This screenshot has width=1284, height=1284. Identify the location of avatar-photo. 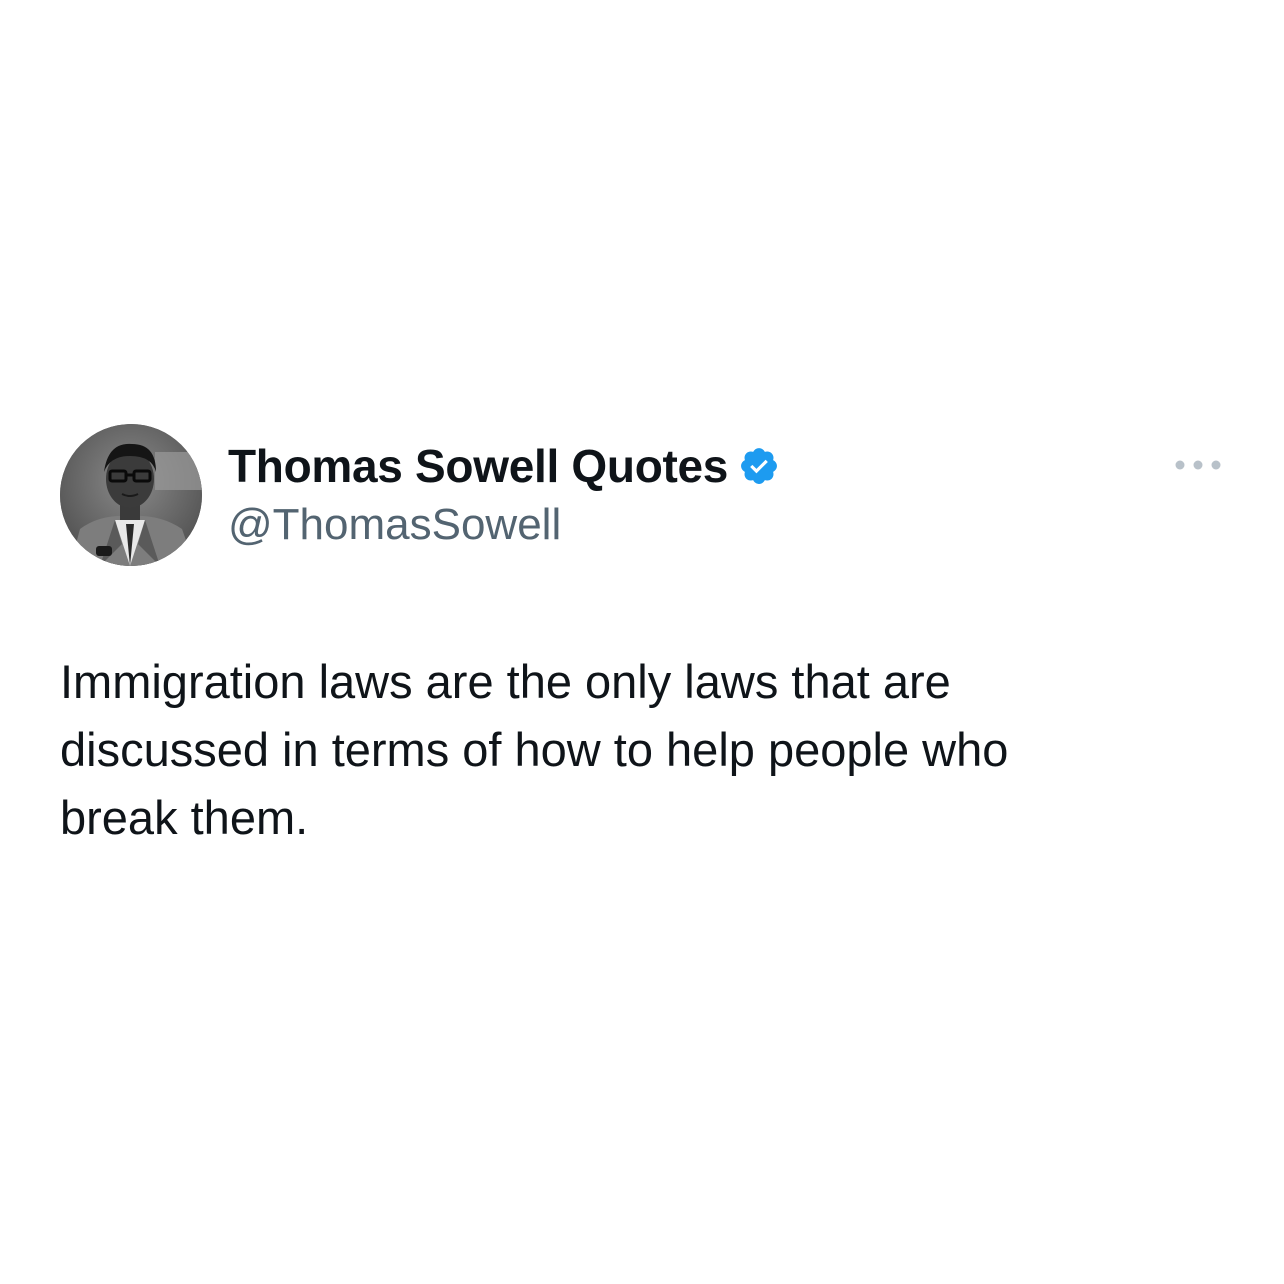
(131, 495).